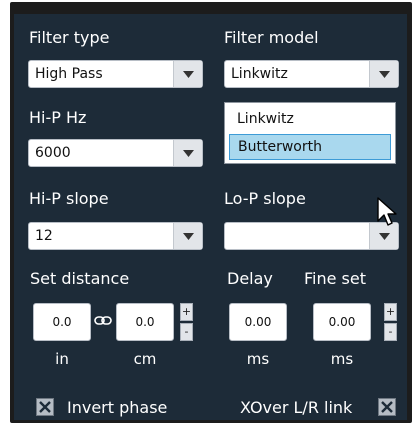 This screenshot has height=425, width=418. I want to click on xover-link-label: XOver L/R link, so click(296, 407).